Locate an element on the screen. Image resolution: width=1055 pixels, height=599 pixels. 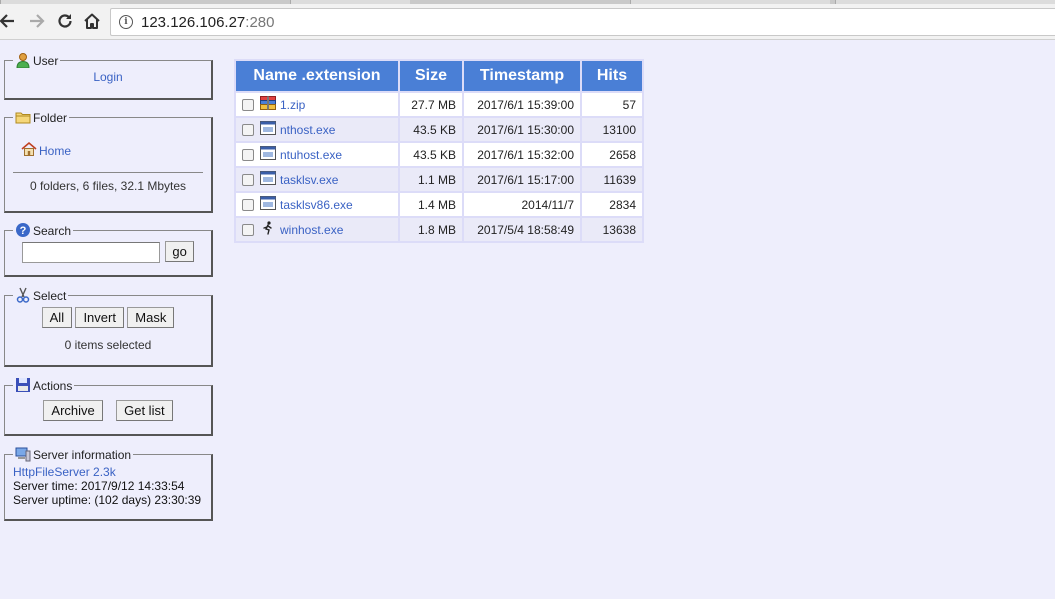
file-name-cell: tasklsv.exe is located at coordinates (317, 179).